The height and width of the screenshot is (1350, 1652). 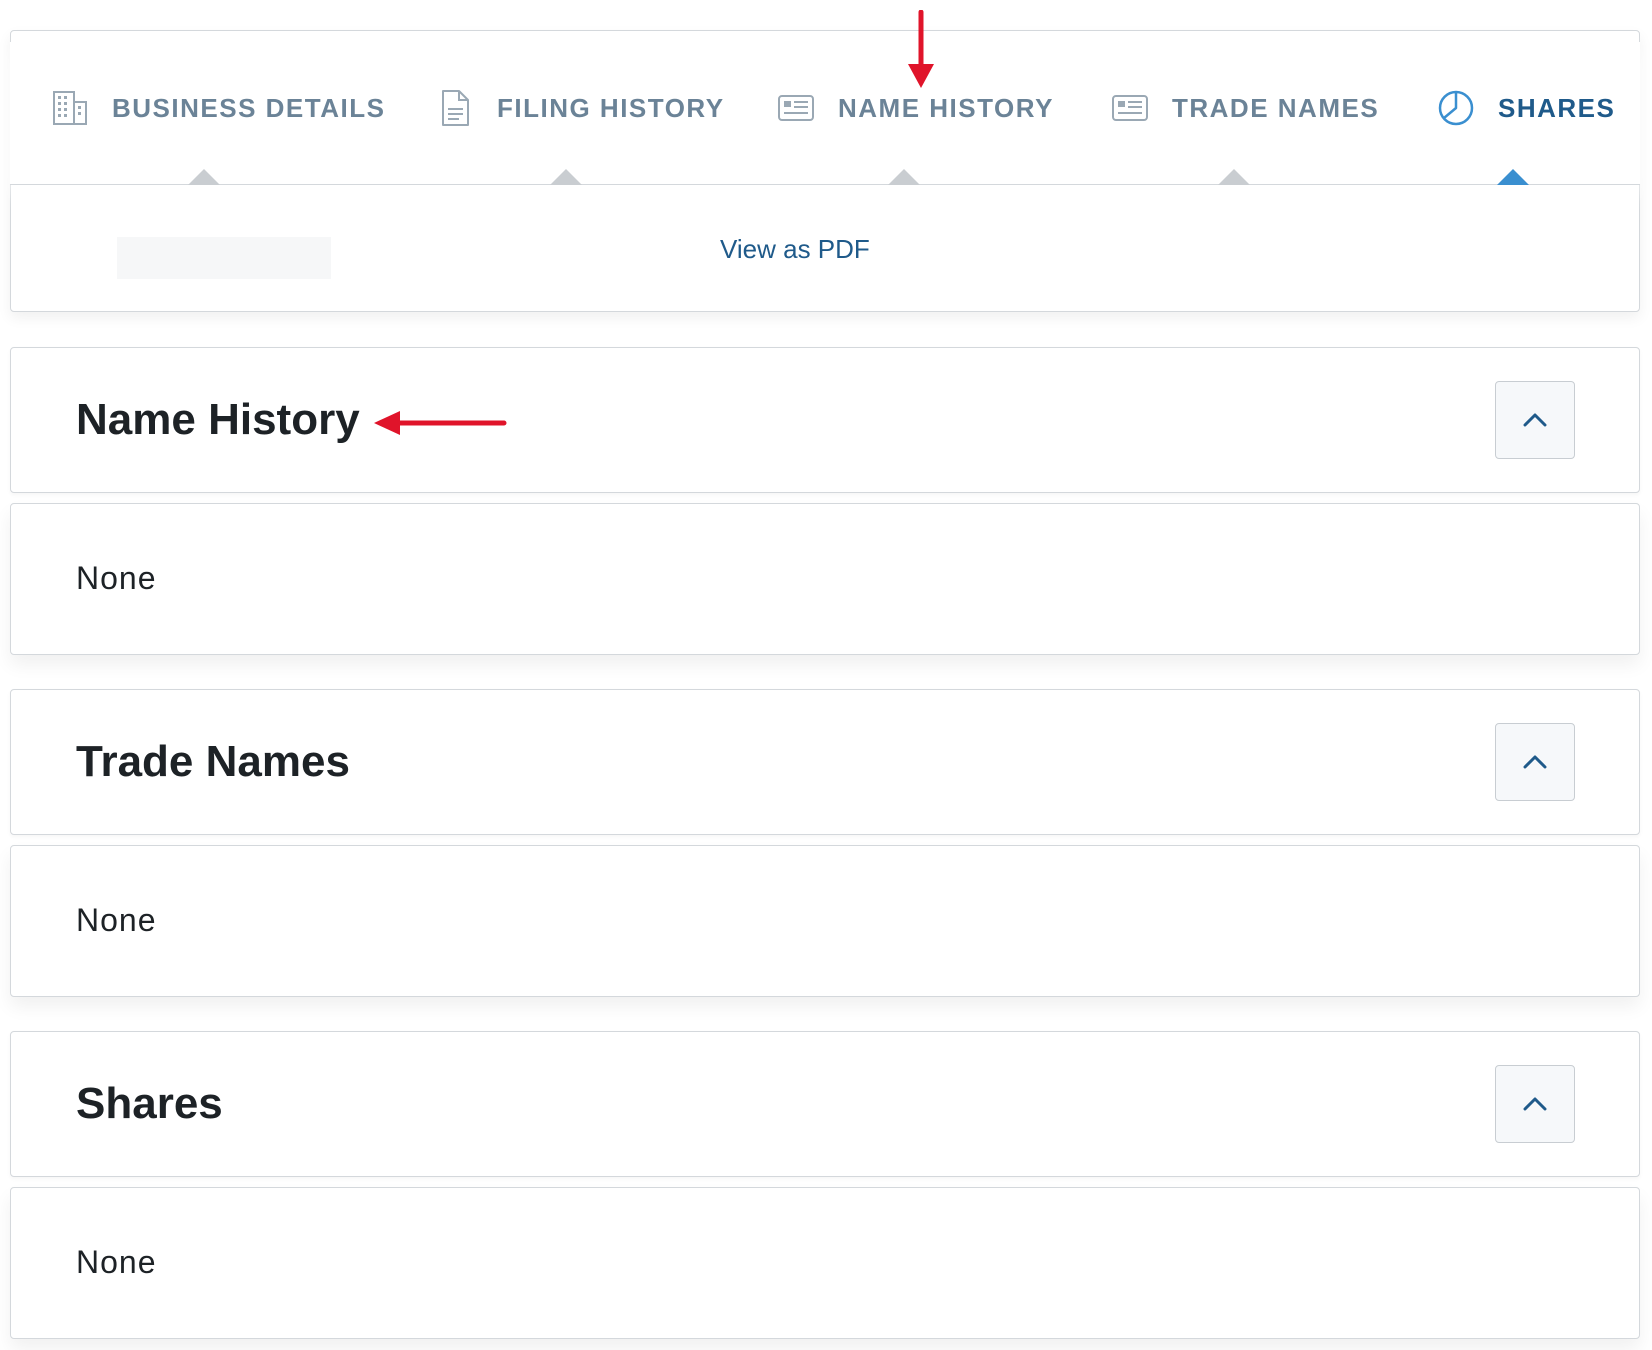 What do you see at coordinates (1513, 177) in the screenshot?
I see `active-tab-indicator` at bounding box center [1513, 177].